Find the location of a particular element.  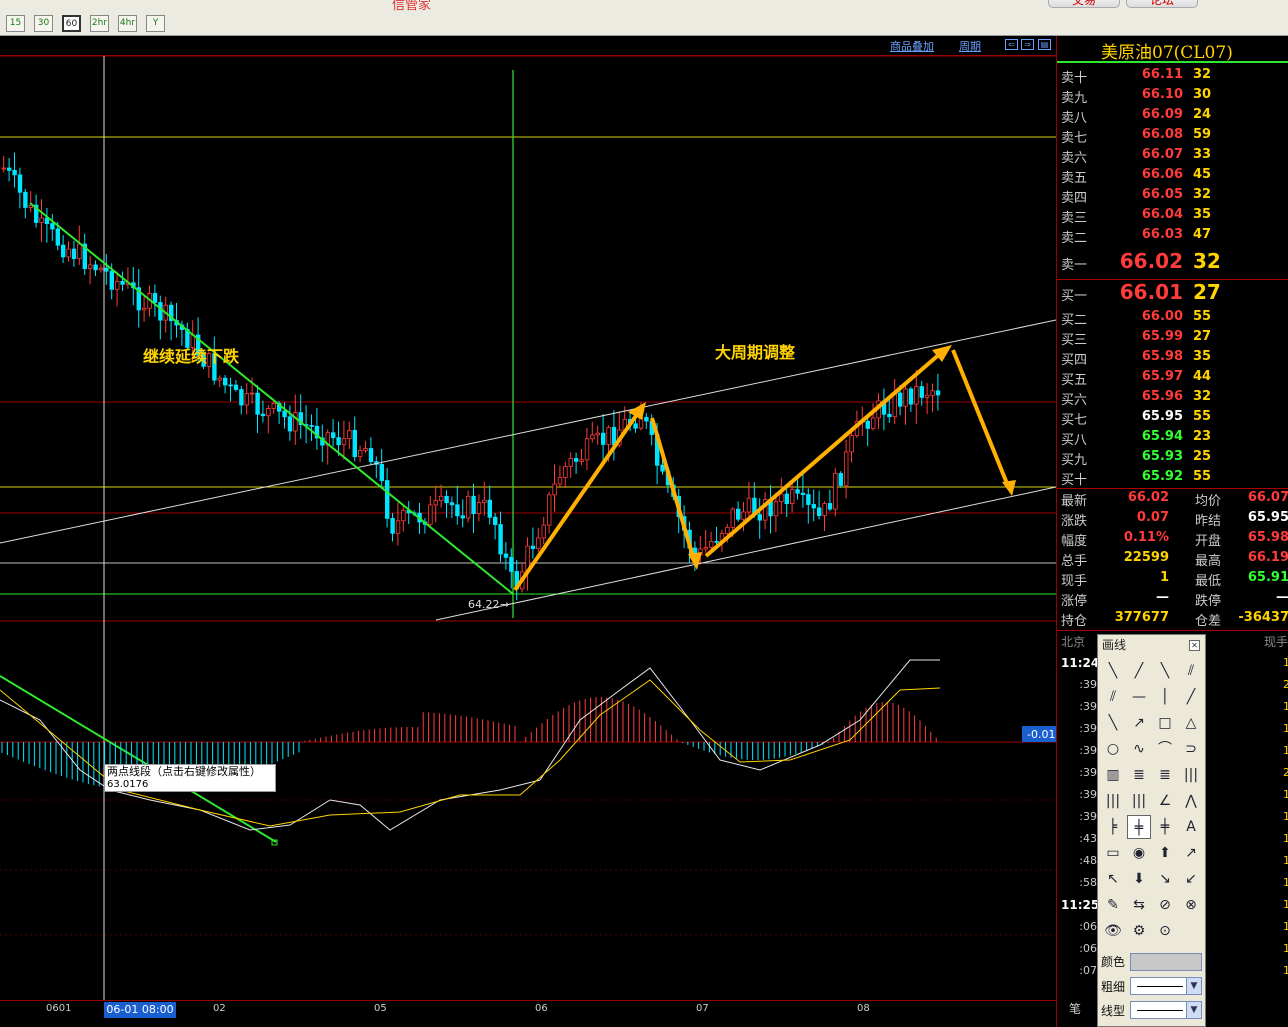

ask-row: 卖二 66.03 47 is located at coordinates (1172, 236).